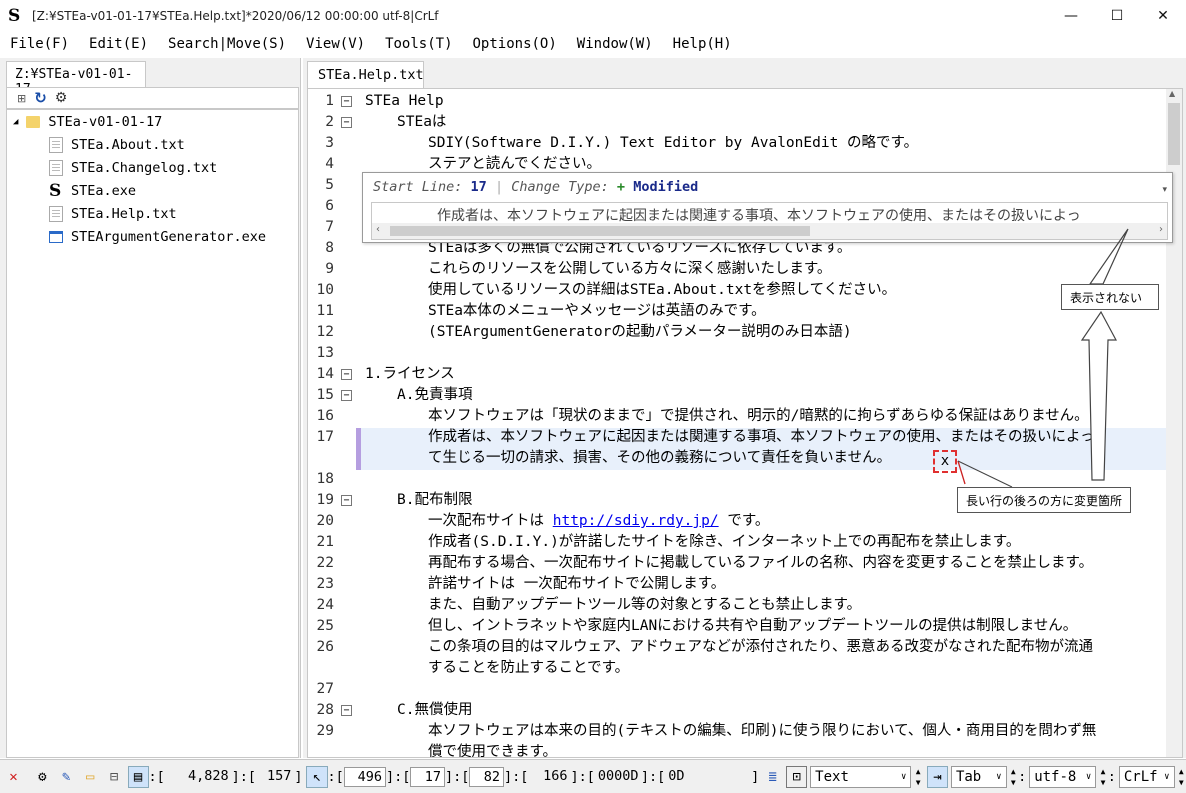 The width and height of the screenshot is (1186, 793). Describe the element at coordinates (208, 775) in the screenshot. I see `total-chars: 4,828` at that location.